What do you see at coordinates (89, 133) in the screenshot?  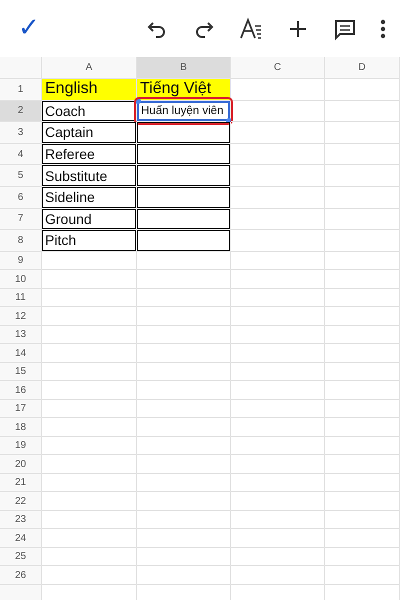 I see `table-cell: Captain` at bounding box center [89, 133].